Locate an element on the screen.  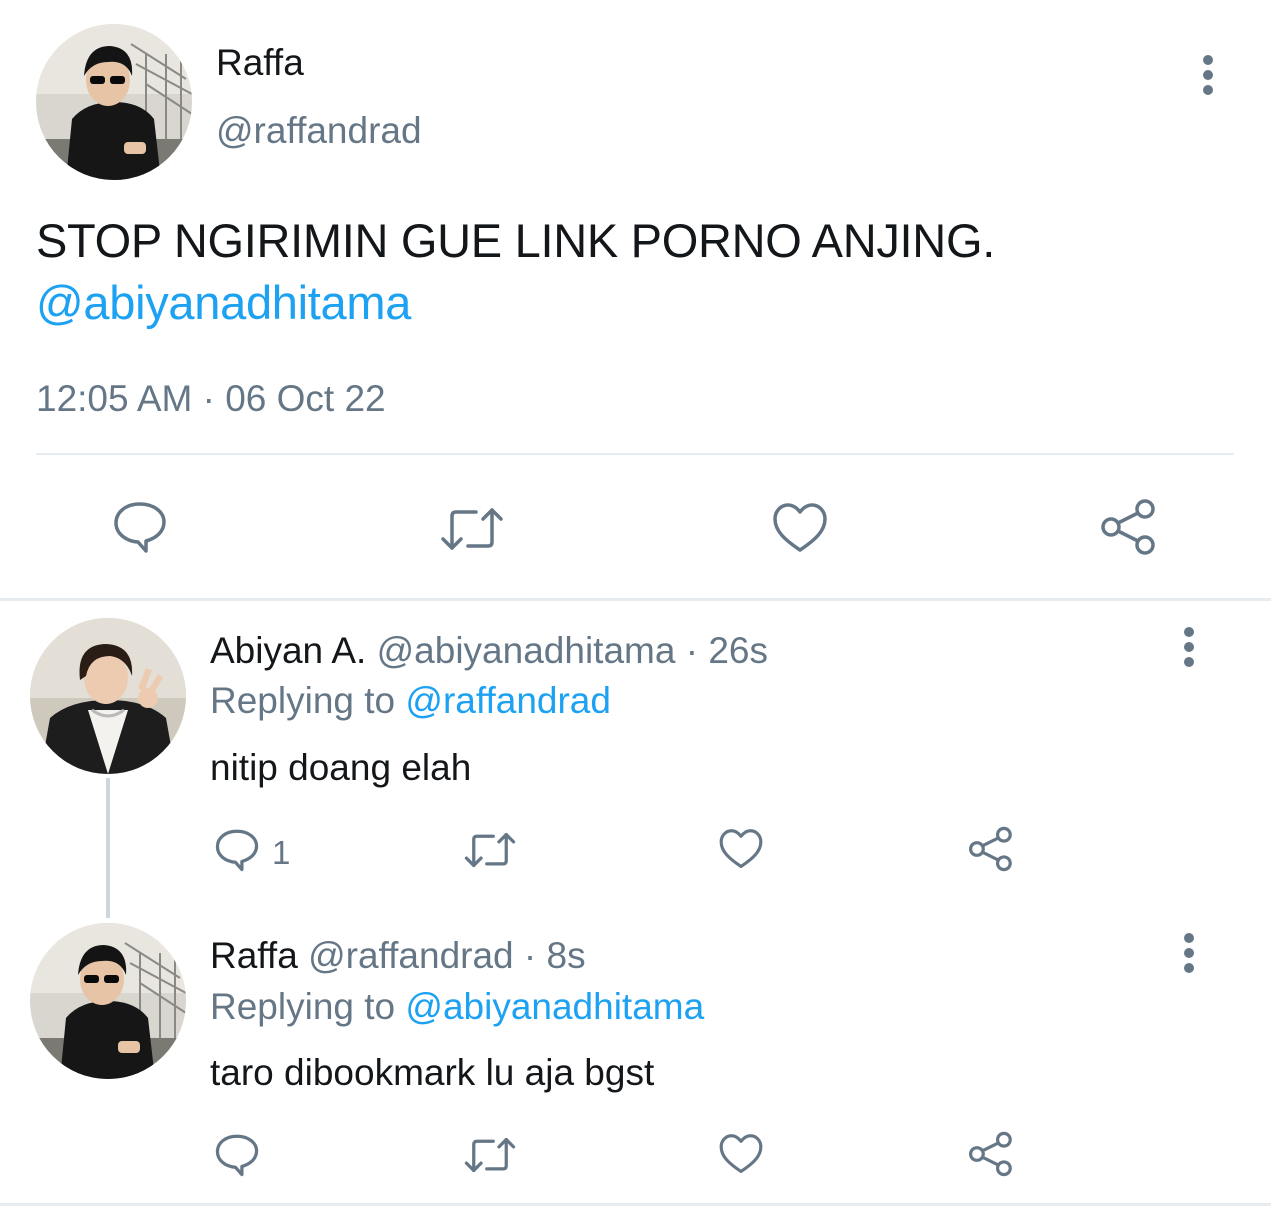
replying-to-line: Replying to @raffandrad is located at coordinates (410, 701).